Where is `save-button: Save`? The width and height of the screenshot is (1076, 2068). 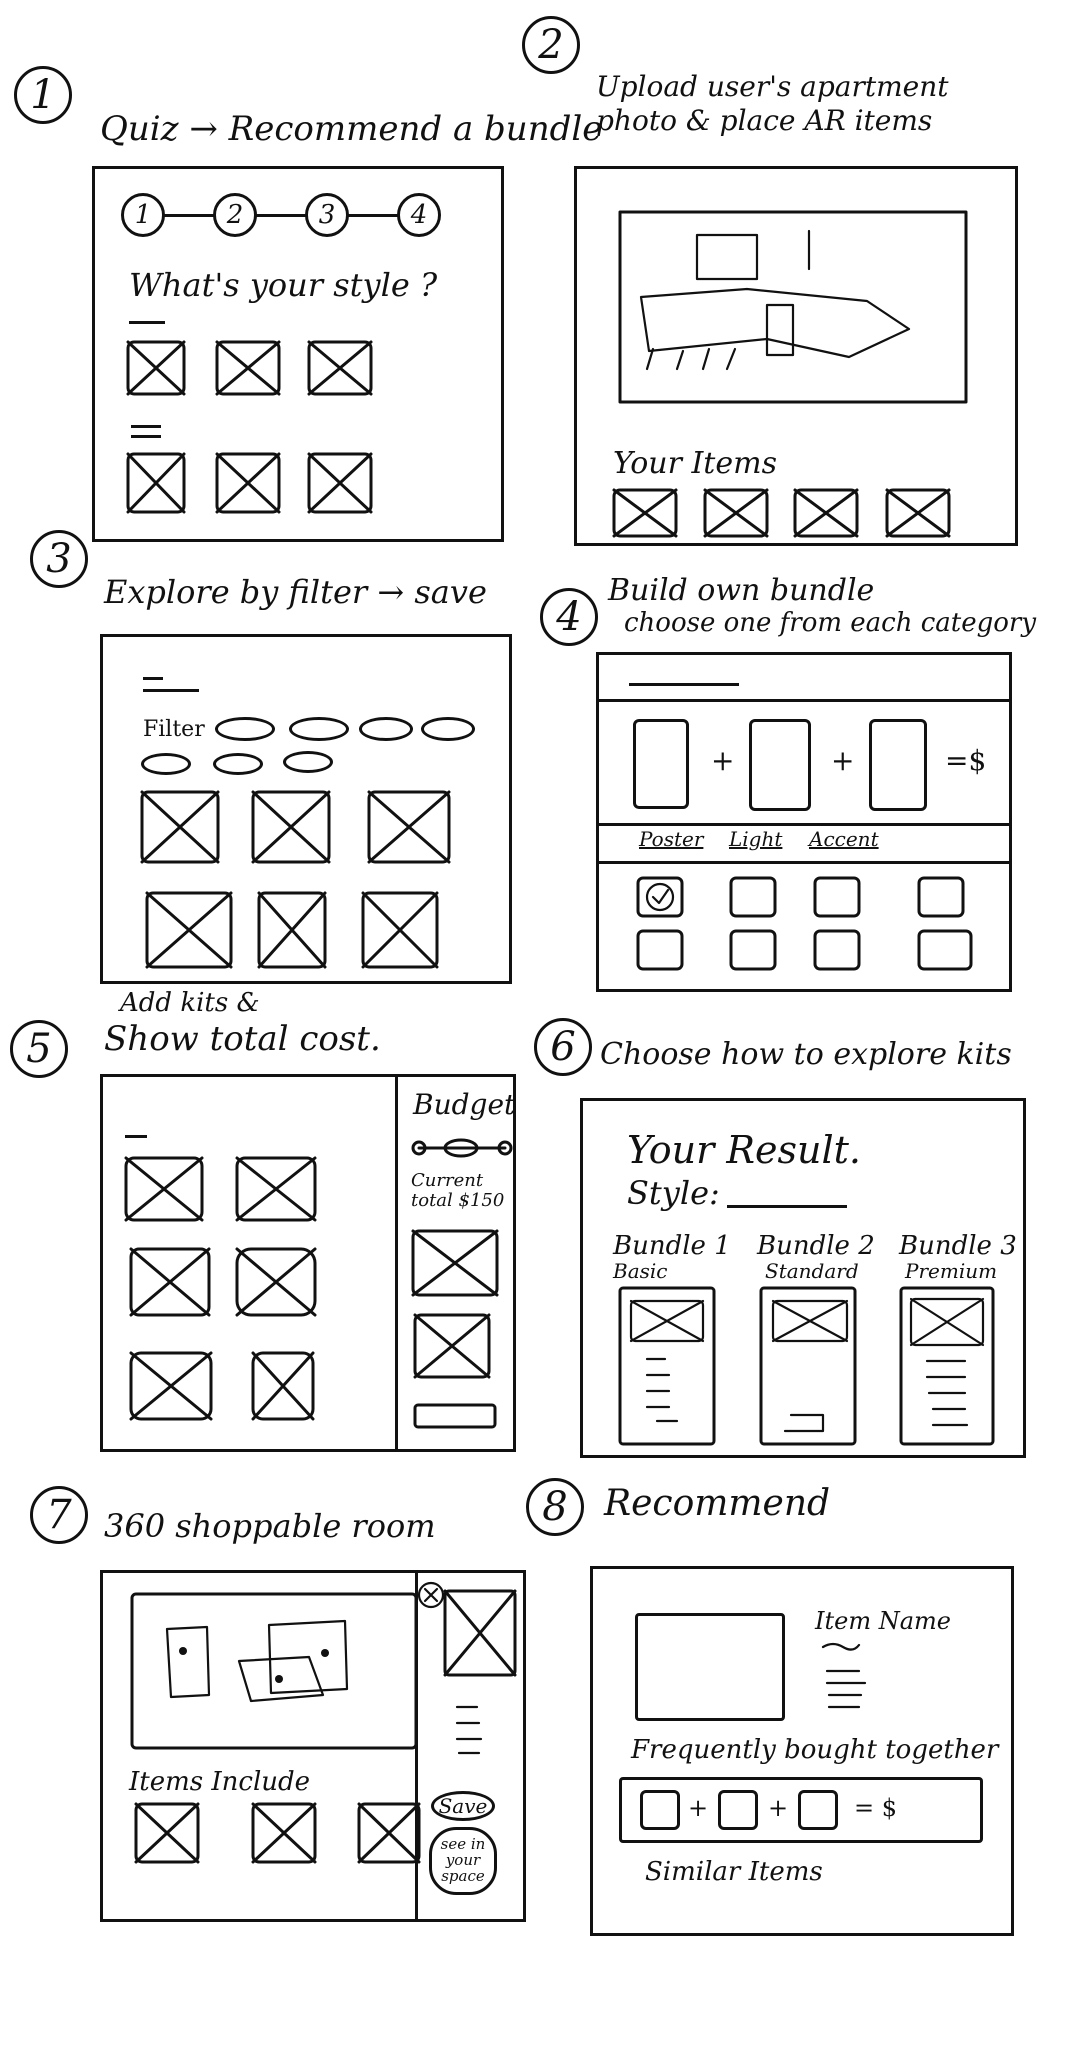
save-button: Save is located at coordinates (463, 1806).